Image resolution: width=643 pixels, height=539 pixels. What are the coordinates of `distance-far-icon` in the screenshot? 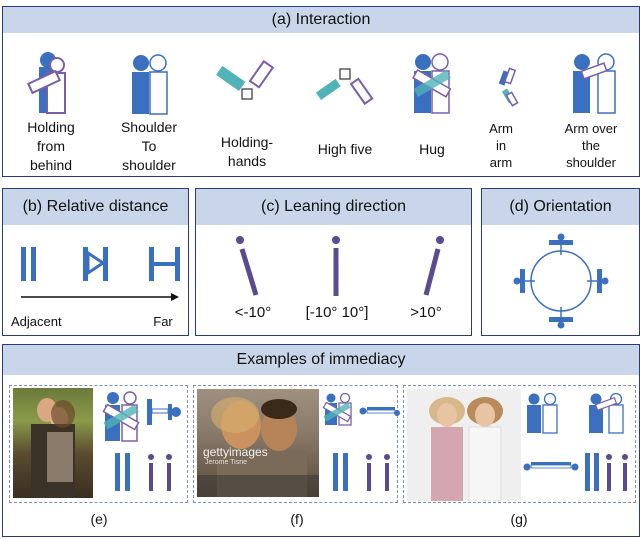 It's located at (164, 264).